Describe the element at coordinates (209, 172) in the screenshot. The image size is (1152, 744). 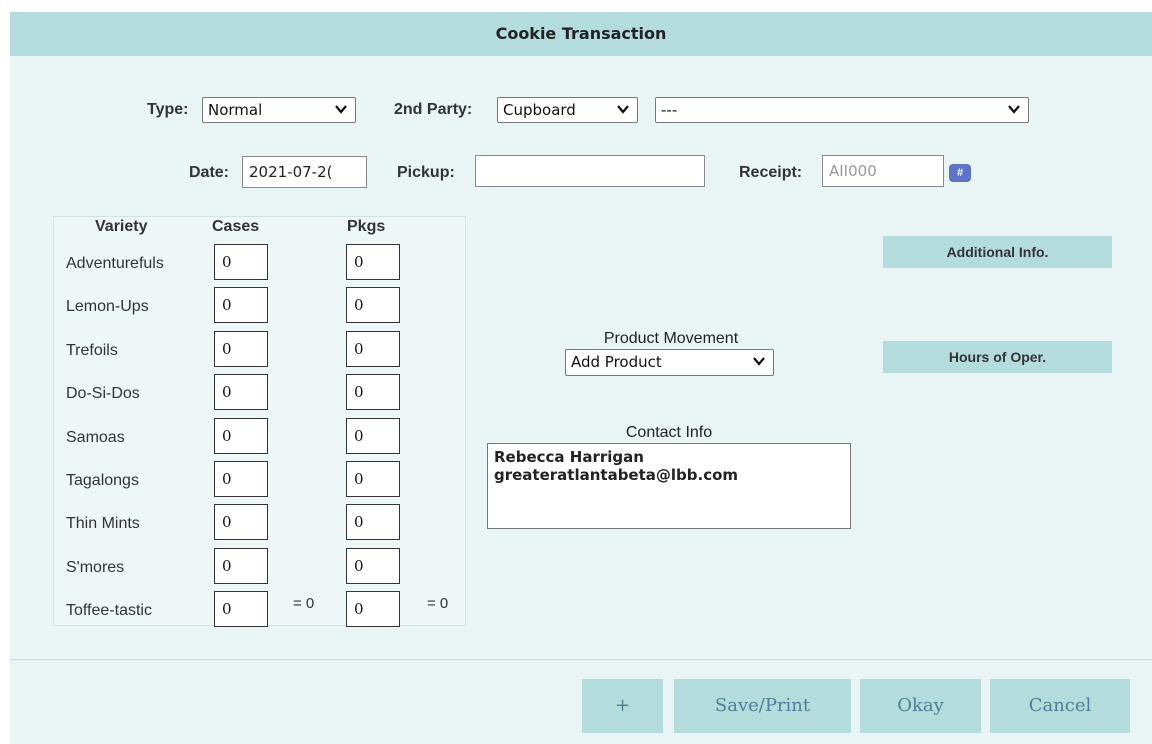
I see `date-label: Date:` at that location.